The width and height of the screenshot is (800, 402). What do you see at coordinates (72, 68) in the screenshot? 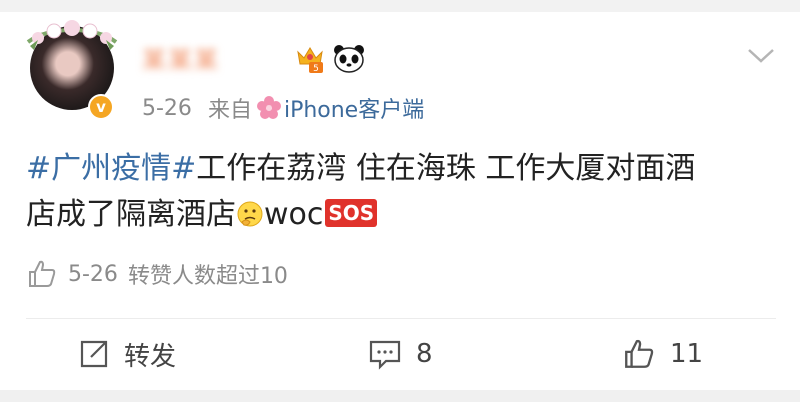
I see `avatar: v` at bounding box center [72, 68].